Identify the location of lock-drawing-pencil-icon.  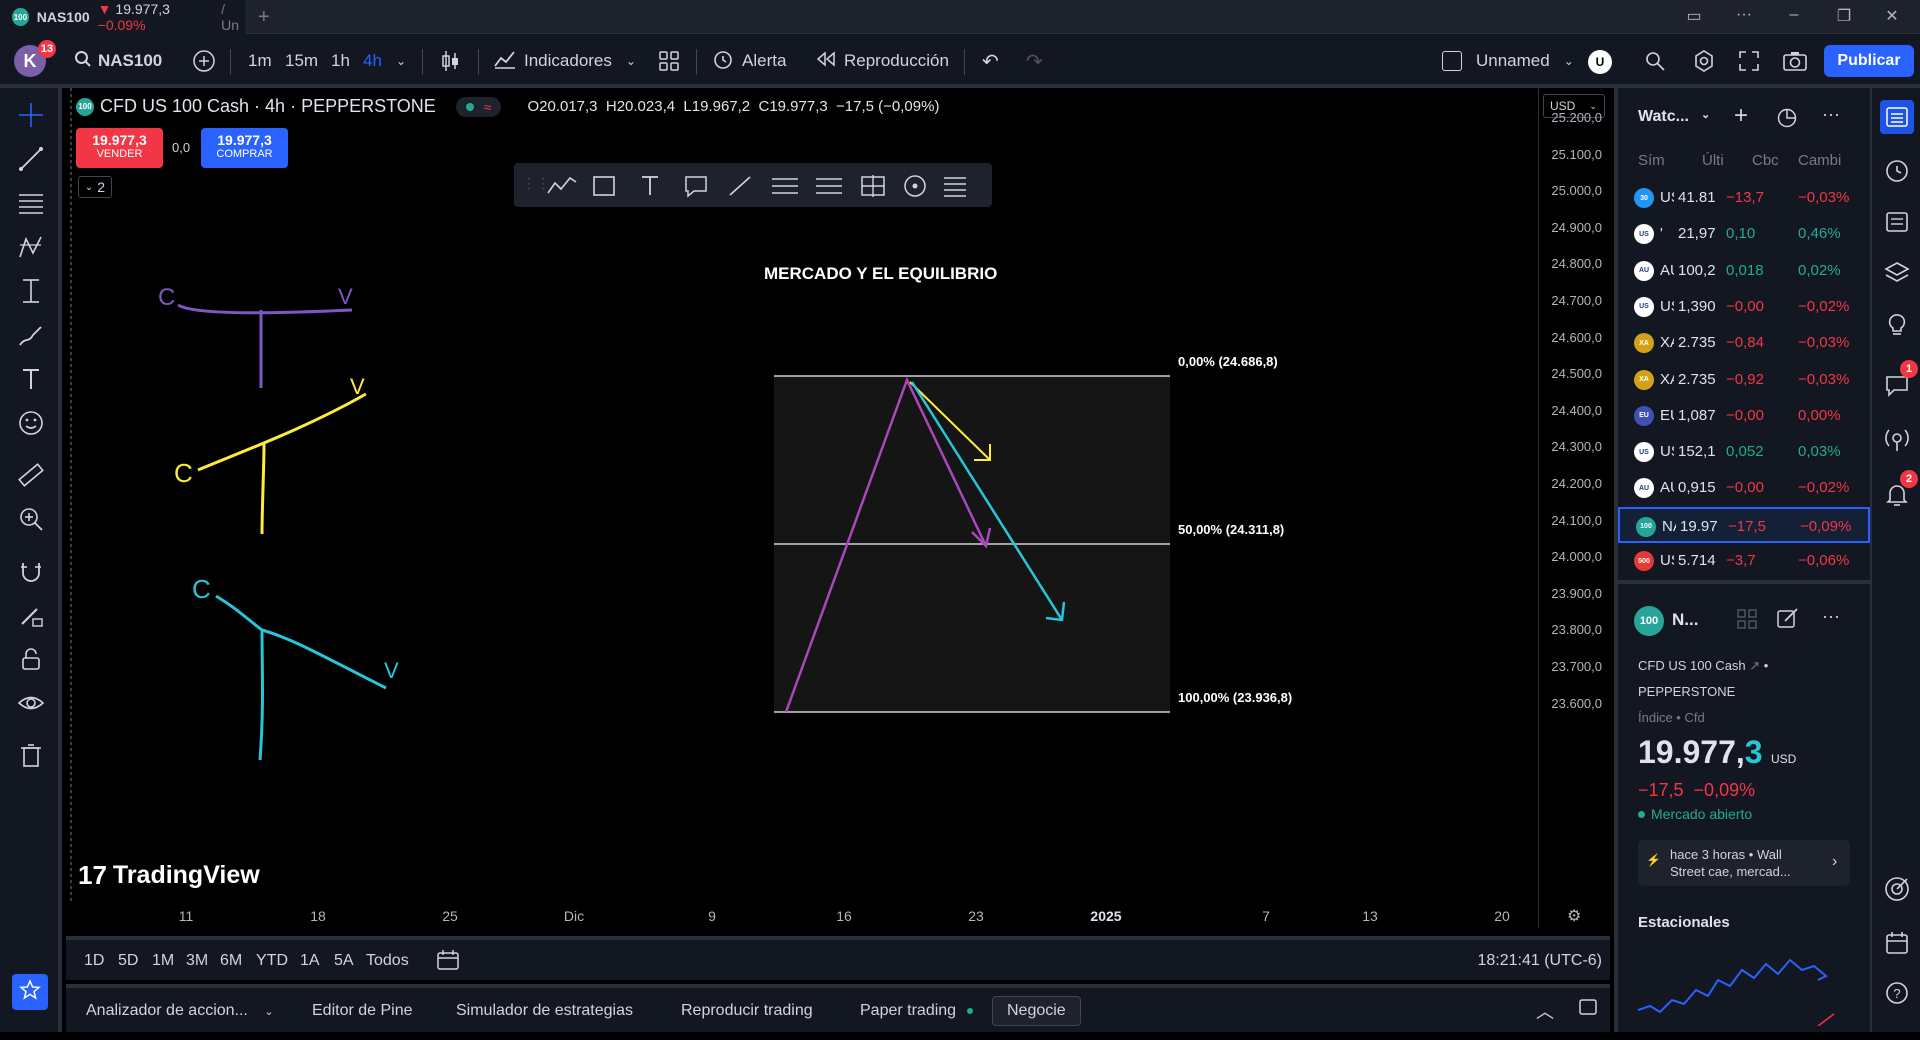
(31, 615).